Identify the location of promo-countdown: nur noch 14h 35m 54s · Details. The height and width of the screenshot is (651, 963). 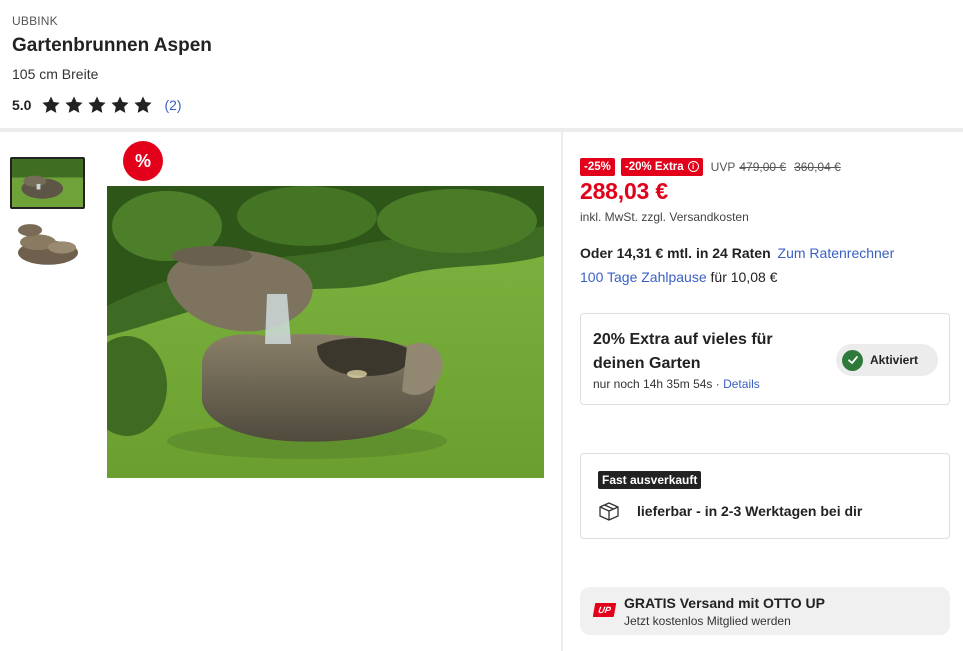
(676, 384).